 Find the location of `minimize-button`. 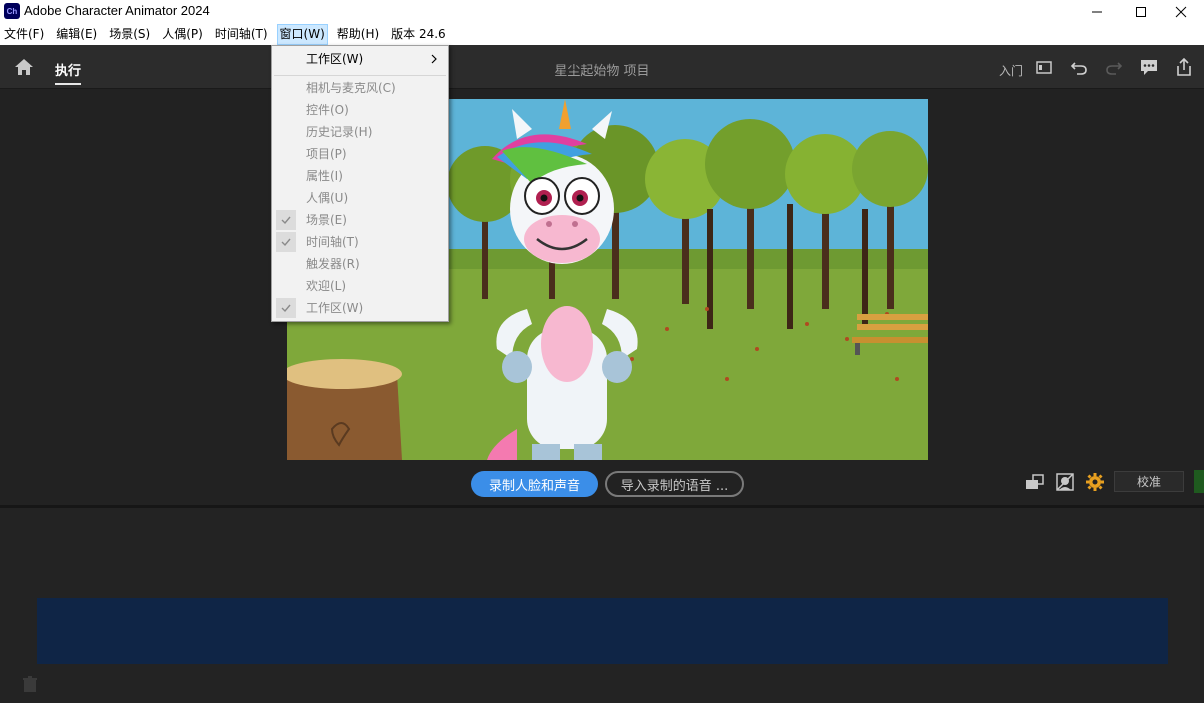

minimize-button is located at coordinates (1097, 12).